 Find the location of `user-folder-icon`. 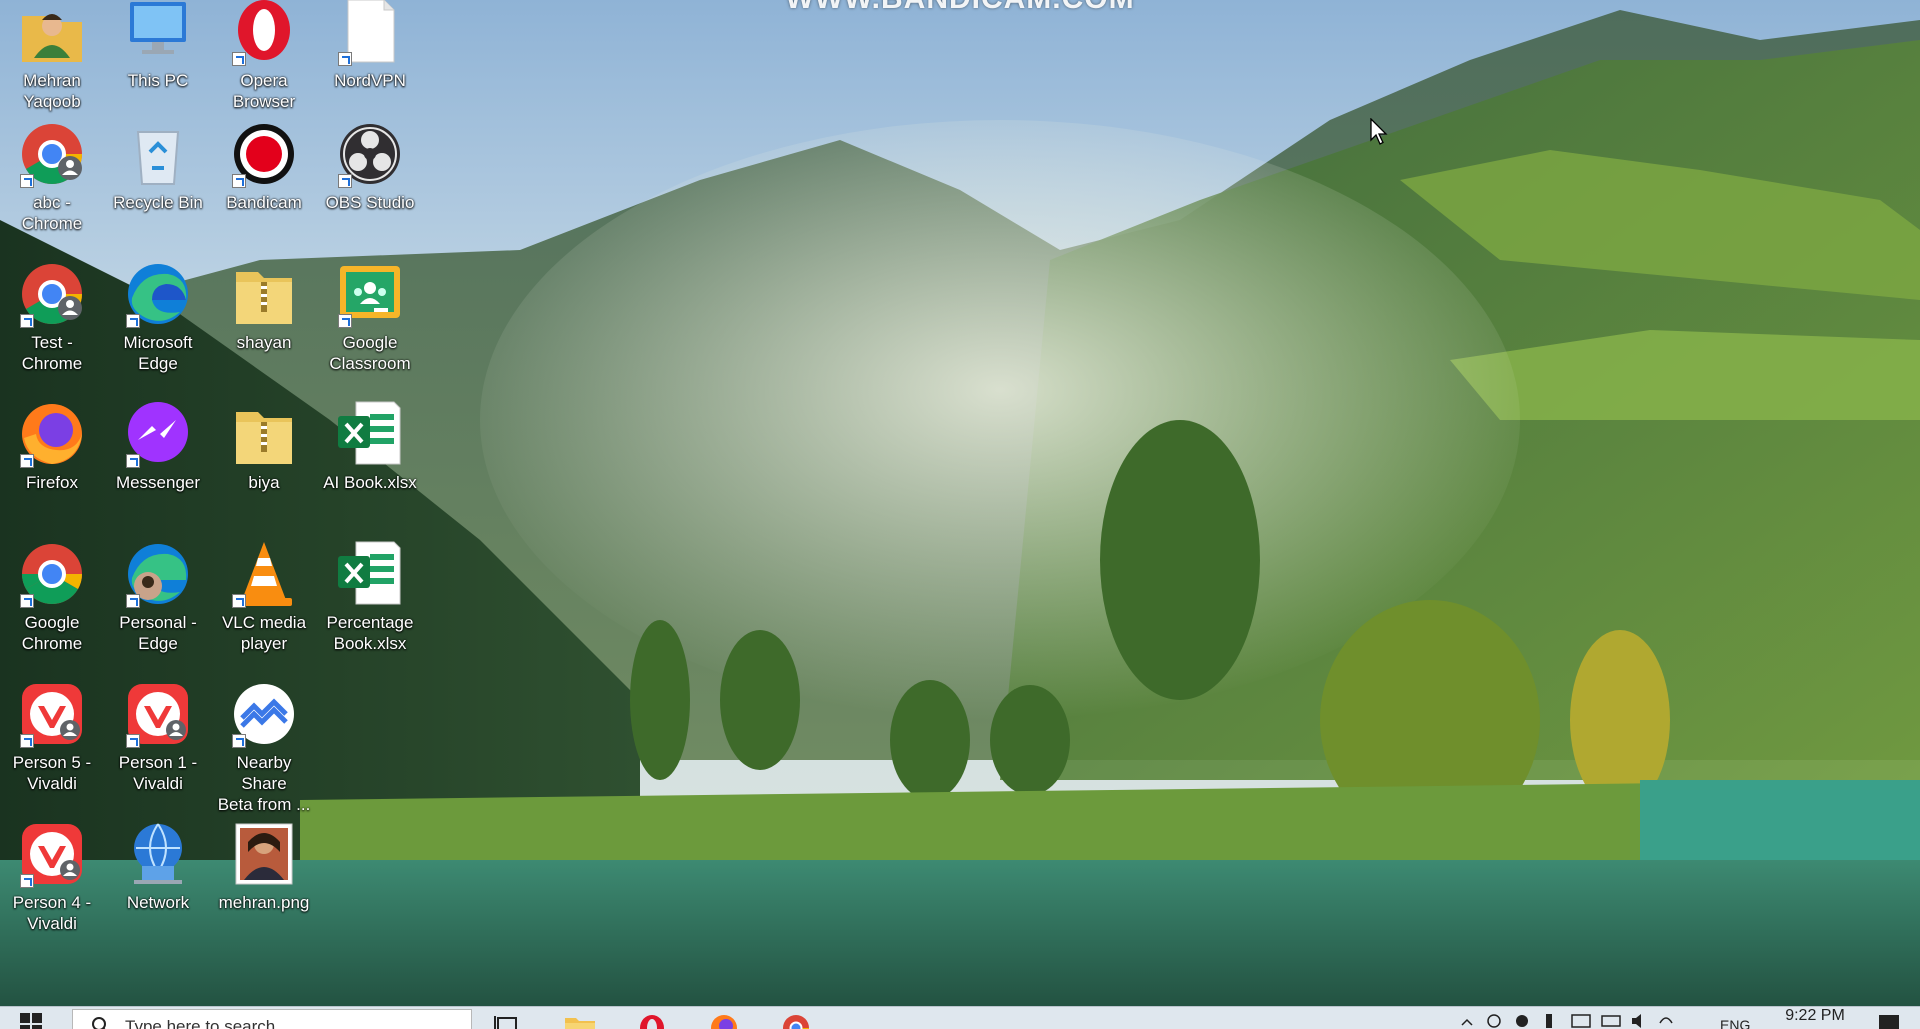

user-folder-icon is located at coordinates (52, 34).